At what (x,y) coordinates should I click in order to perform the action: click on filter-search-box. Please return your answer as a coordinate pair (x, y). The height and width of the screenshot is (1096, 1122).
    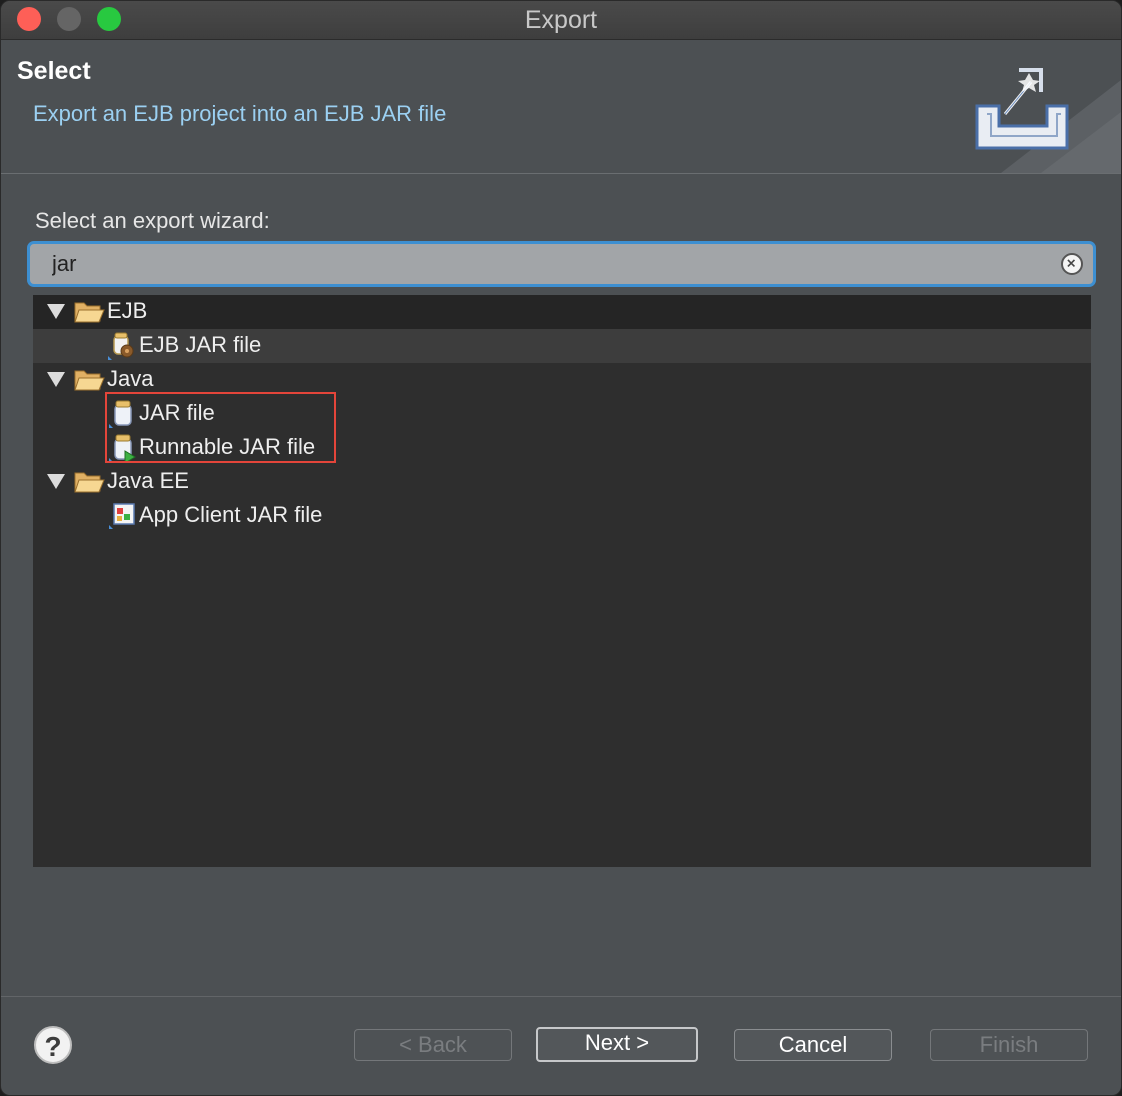
    Looking at the image, I should click on (561, 264).